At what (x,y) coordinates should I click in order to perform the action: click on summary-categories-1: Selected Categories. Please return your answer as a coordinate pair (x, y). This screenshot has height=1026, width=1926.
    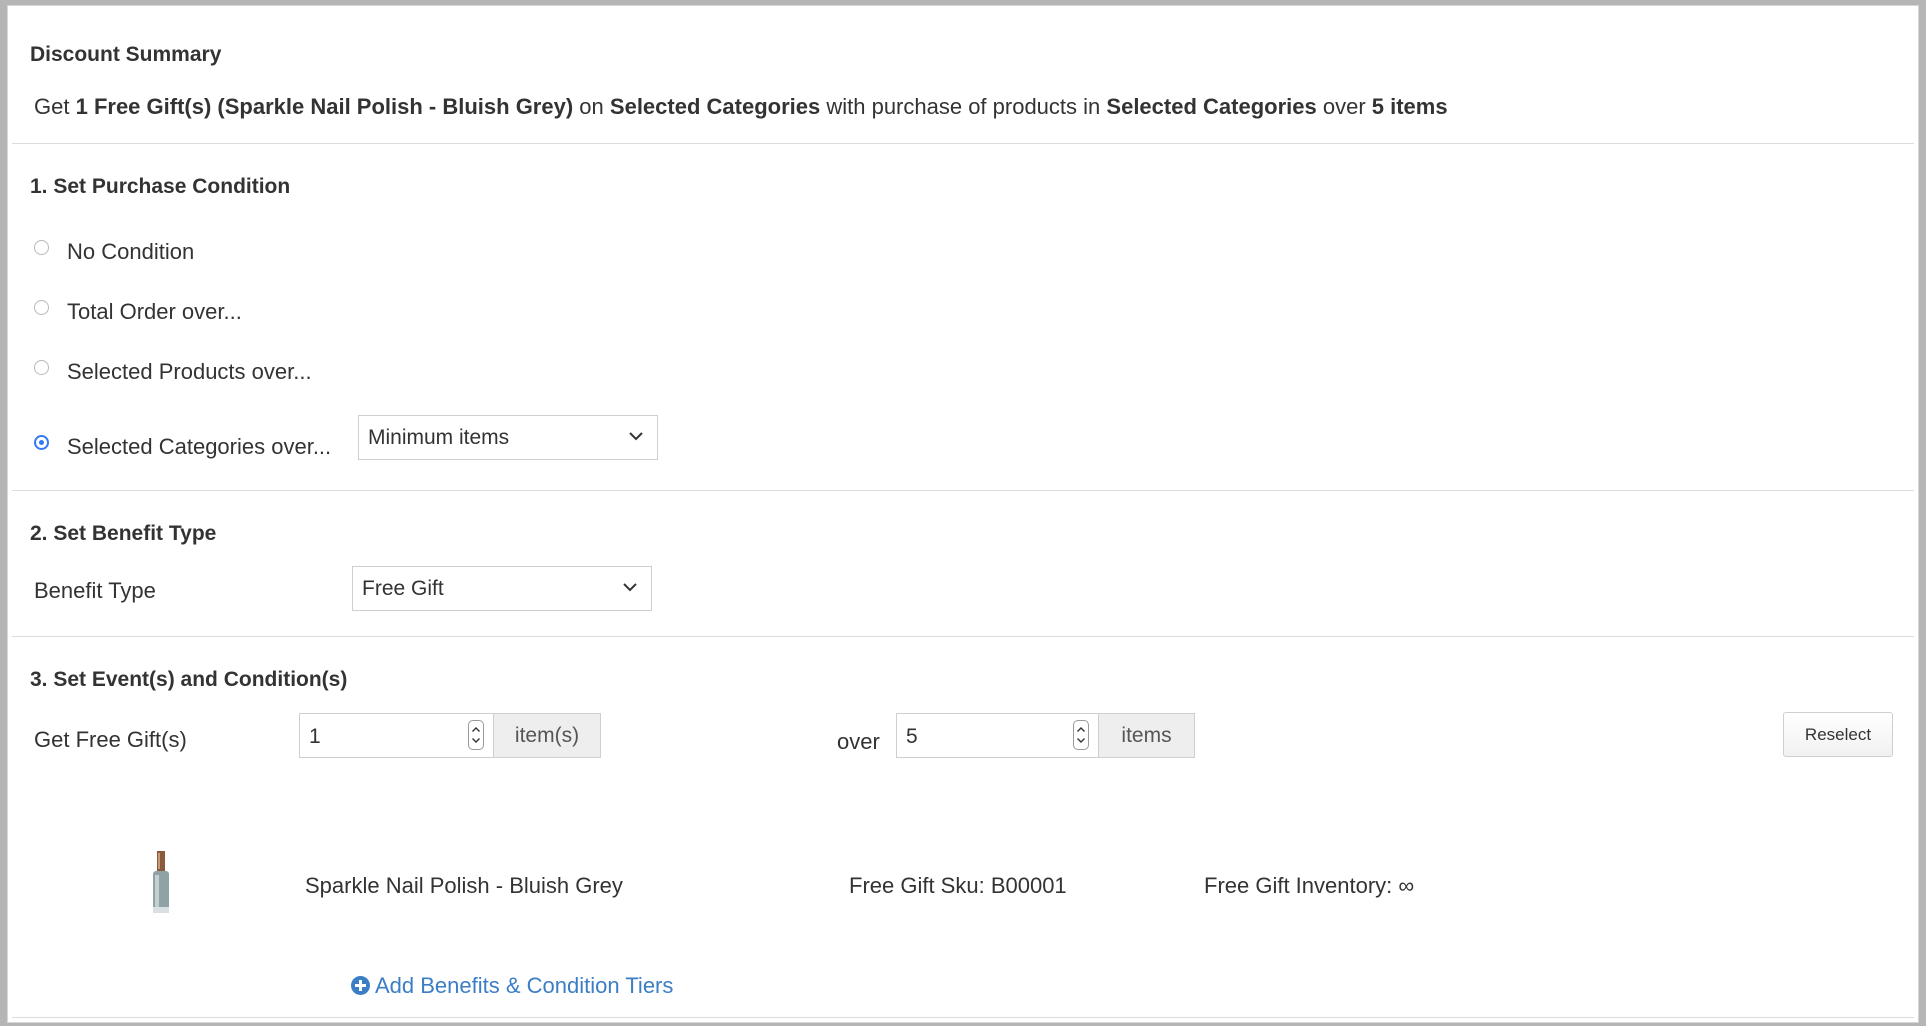
    Looking at the image, I should click on (715, 106).